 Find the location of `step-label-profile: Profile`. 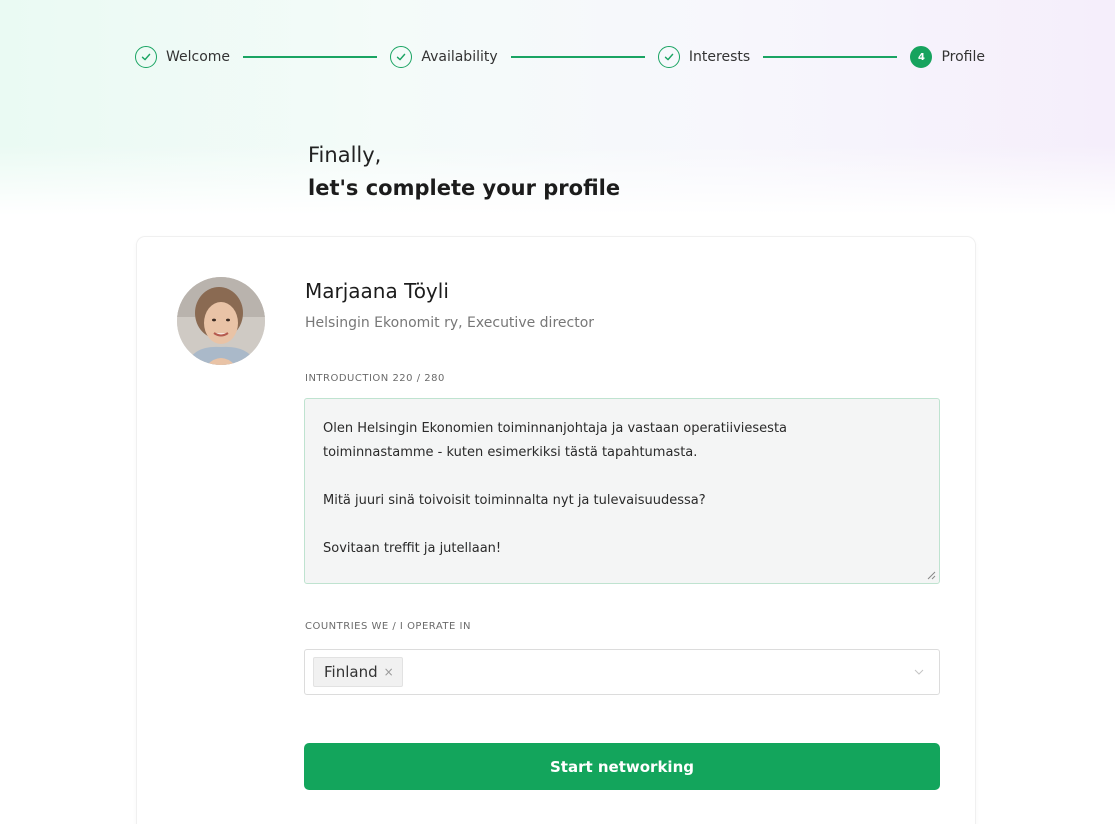

step-label-profile: Profile is located at coordinates (963, 57).